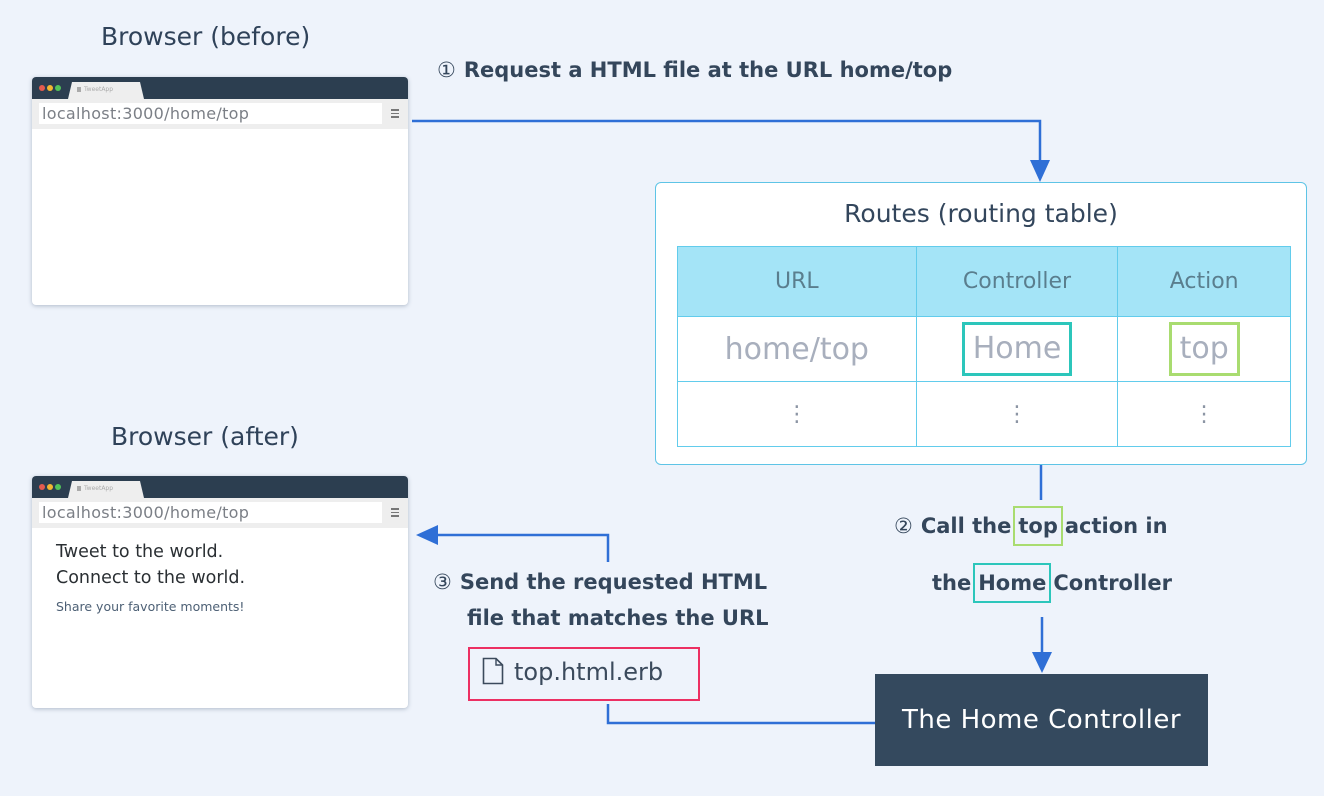 Image resolution: width=1324 pixels, height=796 pixels. I want to click on arrow-request-head, so click(1040, 171).